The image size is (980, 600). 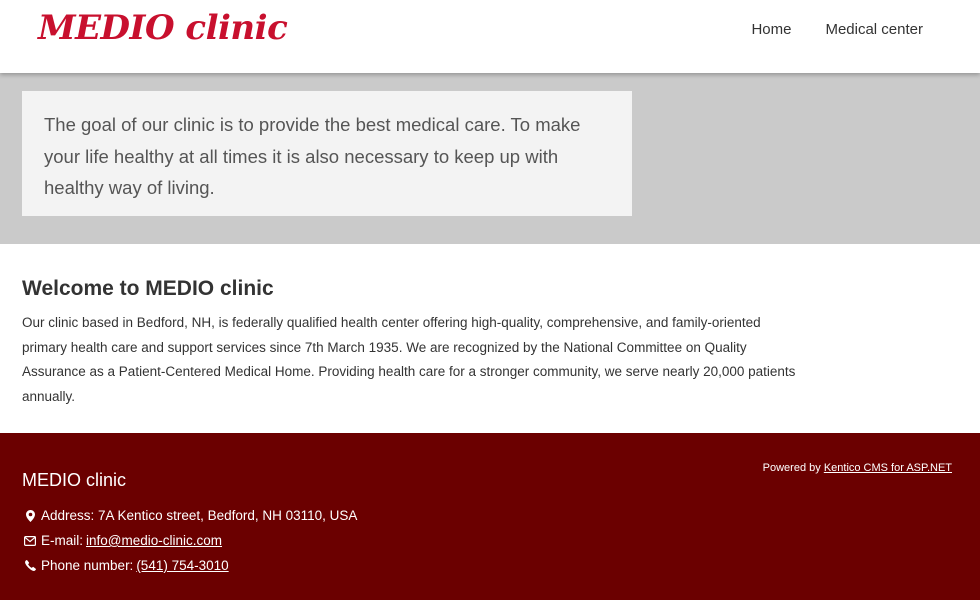 I want to click on nav-item-home: Home, so click(x=771, y=29).